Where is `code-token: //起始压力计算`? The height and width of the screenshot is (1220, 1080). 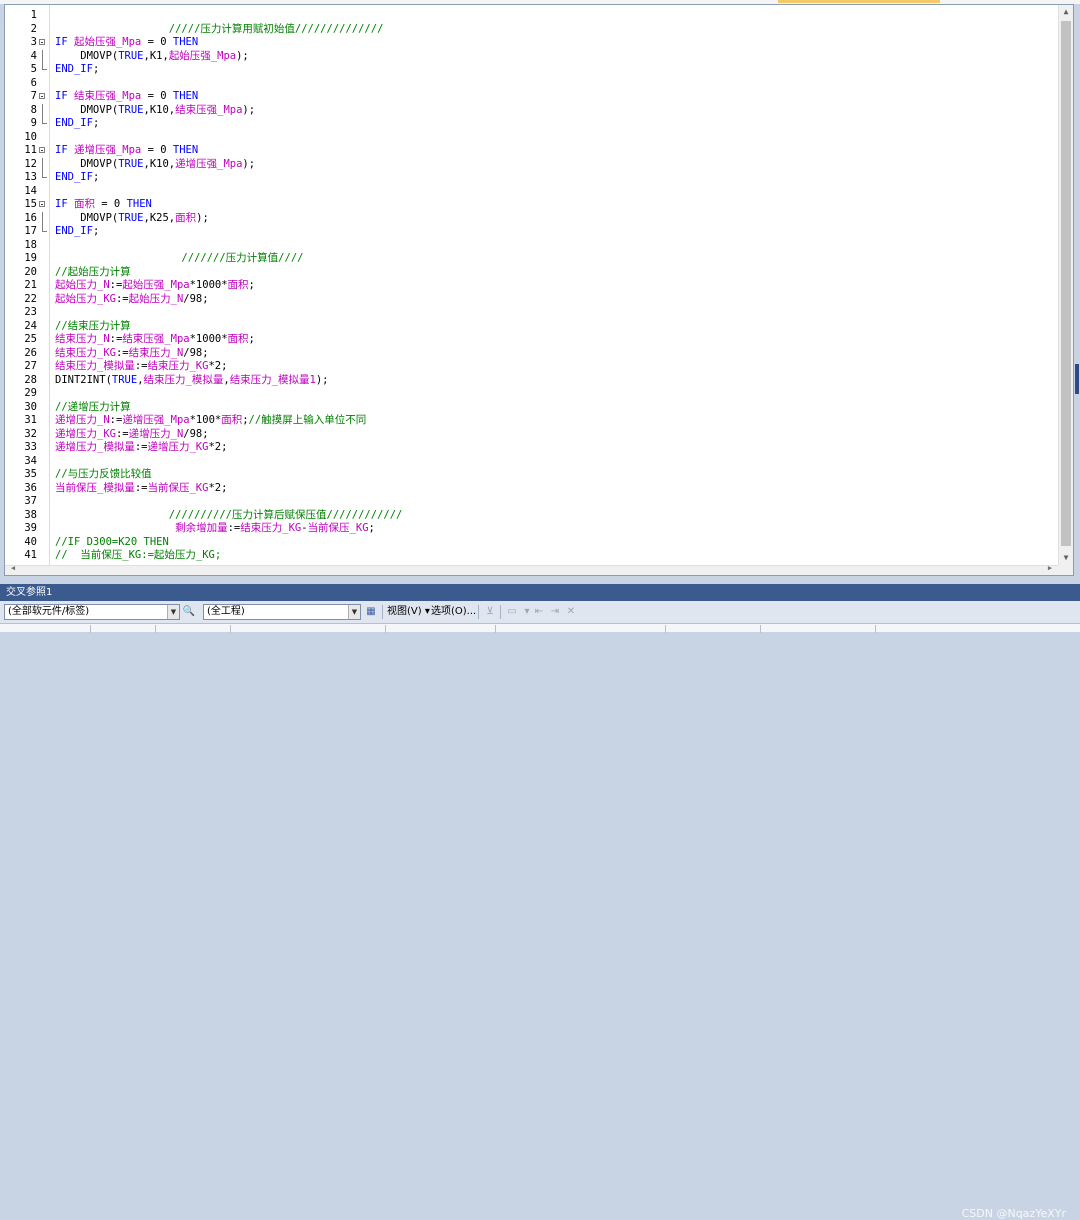
code-token: //起始压力计算 is located at coordinates (93, 271).